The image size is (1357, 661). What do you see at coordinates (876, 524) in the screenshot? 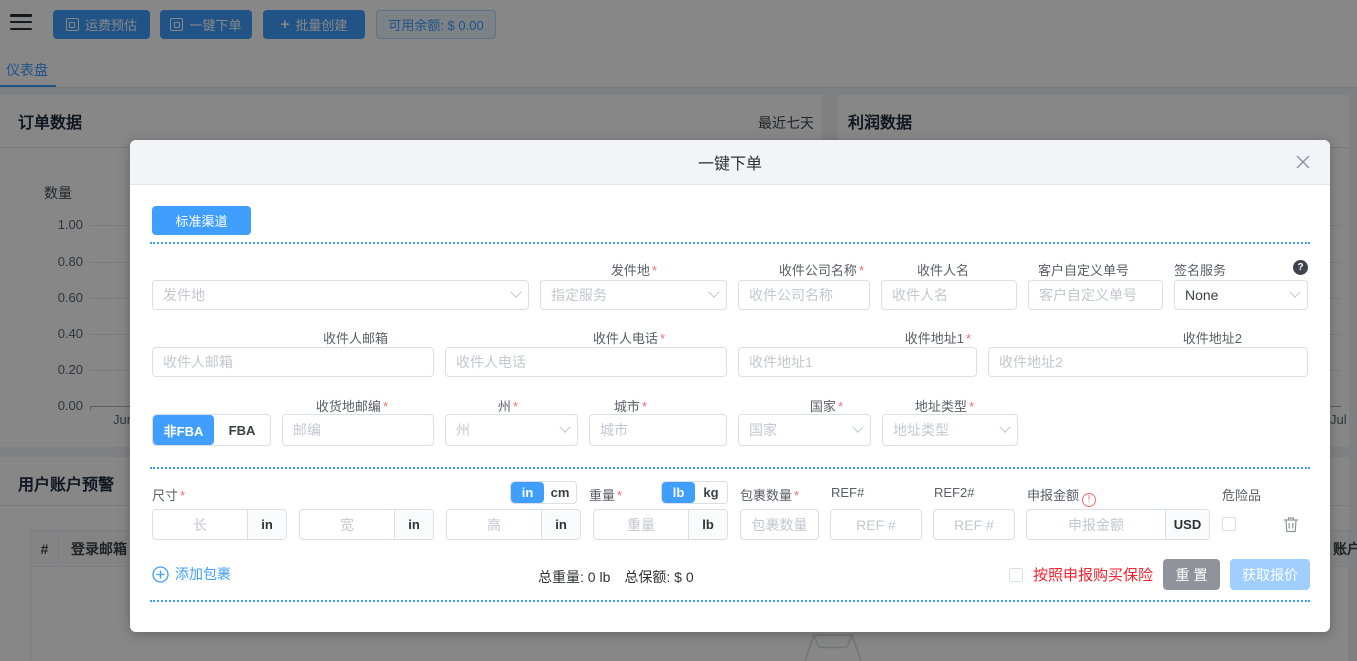
I see `ref-input` at bounding box center [876, 524].